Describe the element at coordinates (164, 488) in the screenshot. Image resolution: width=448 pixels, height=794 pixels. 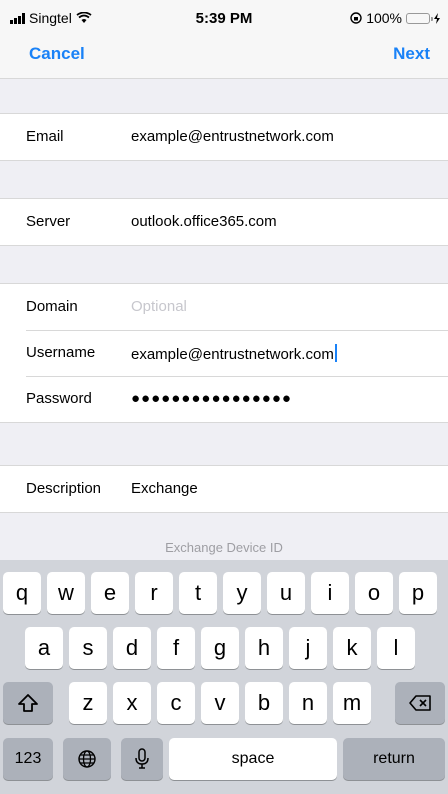
I see `description-field: Exchange` at that location.